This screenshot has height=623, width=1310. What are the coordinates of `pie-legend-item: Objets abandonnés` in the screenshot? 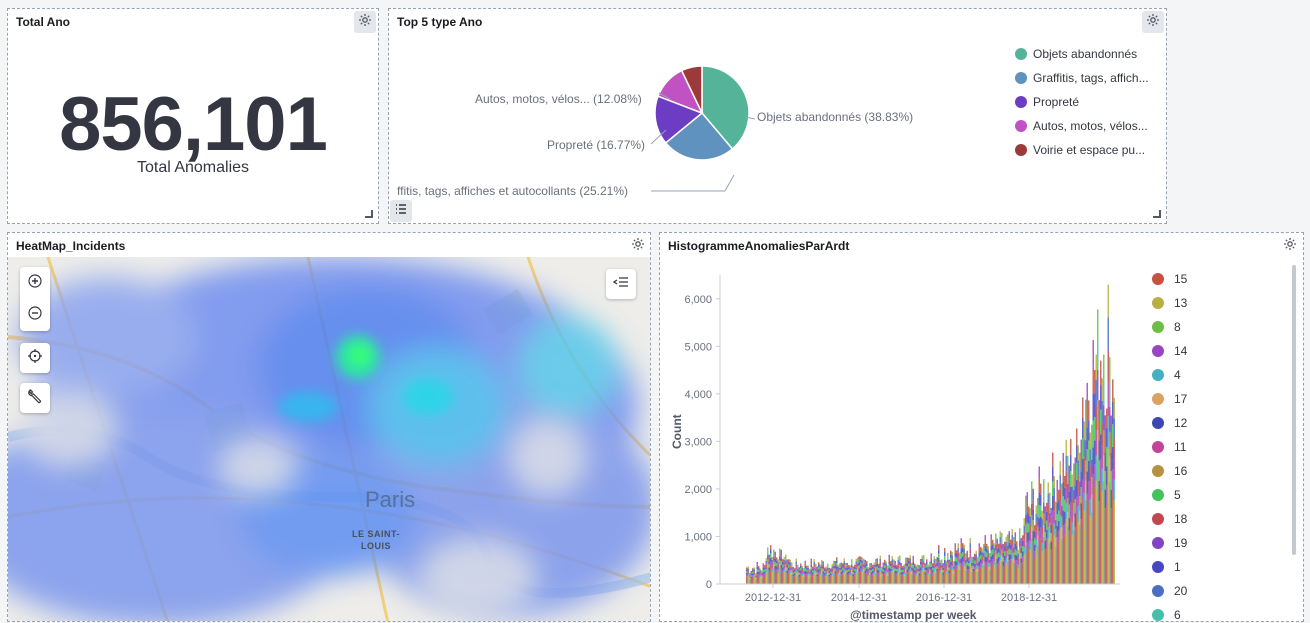 It's located at (1076, 54).